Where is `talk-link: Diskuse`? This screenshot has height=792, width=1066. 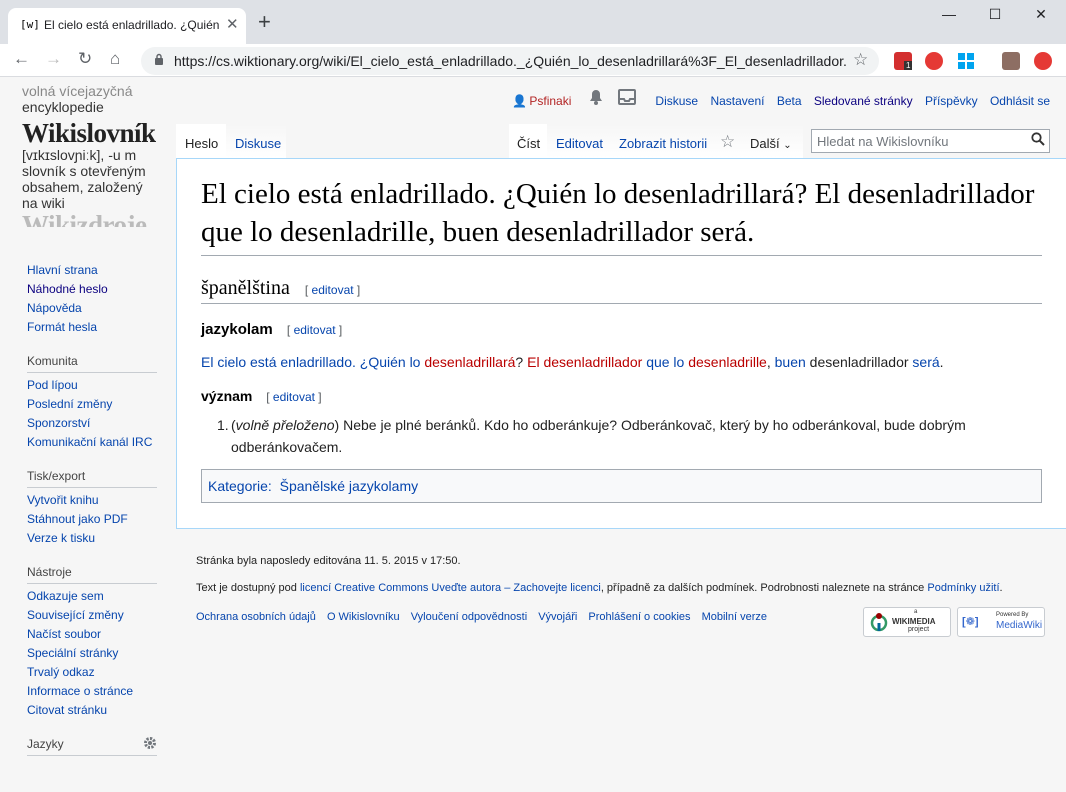
talk-link: Diskuse is located at coordinates (676, 101).